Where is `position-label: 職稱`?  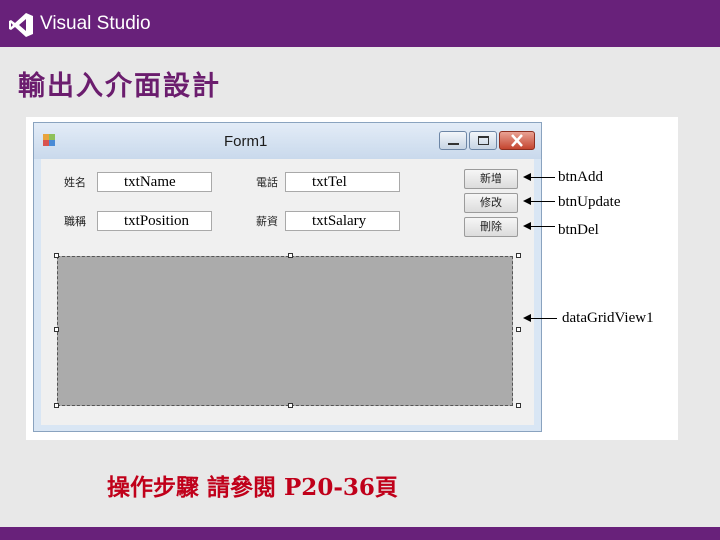 position-label: 職稱 is located at coordinates (75, 221).